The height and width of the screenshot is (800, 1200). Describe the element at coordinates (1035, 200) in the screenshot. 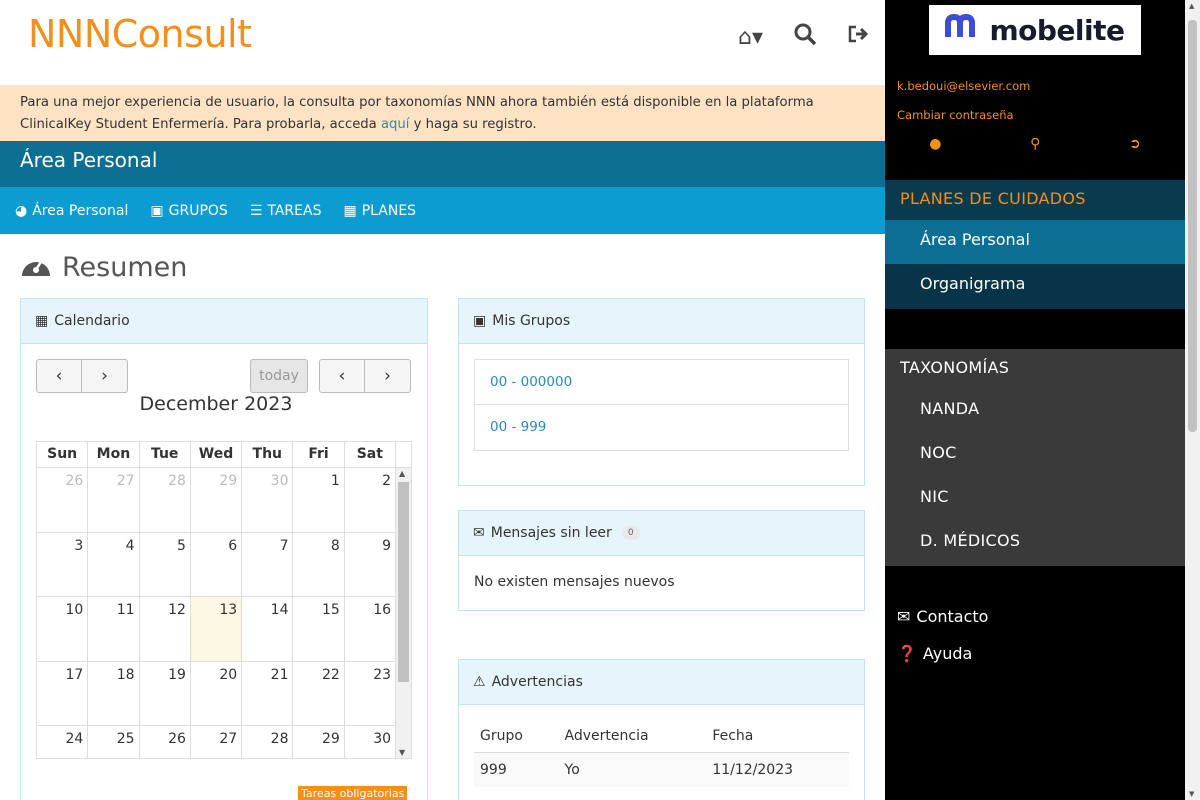

I see `section-title: PLANES DE CUIDADOS` at that location.